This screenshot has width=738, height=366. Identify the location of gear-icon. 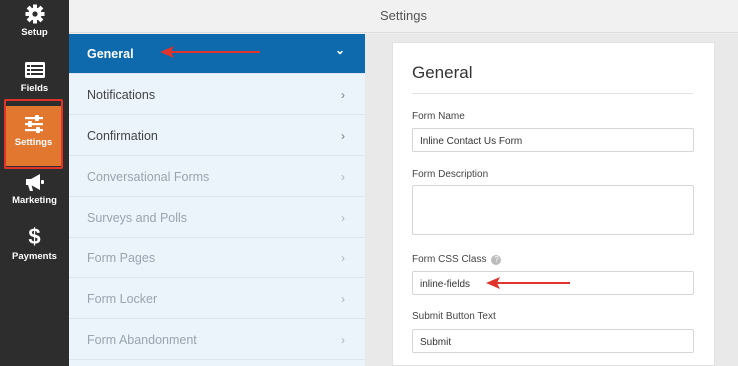
(34, 14).